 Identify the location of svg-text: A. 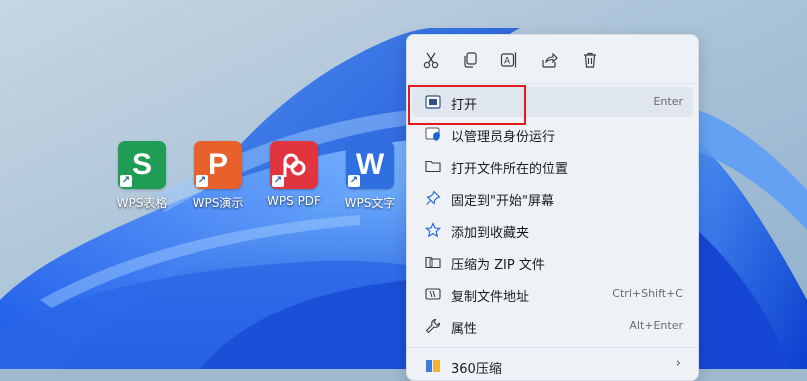
(507, 62).